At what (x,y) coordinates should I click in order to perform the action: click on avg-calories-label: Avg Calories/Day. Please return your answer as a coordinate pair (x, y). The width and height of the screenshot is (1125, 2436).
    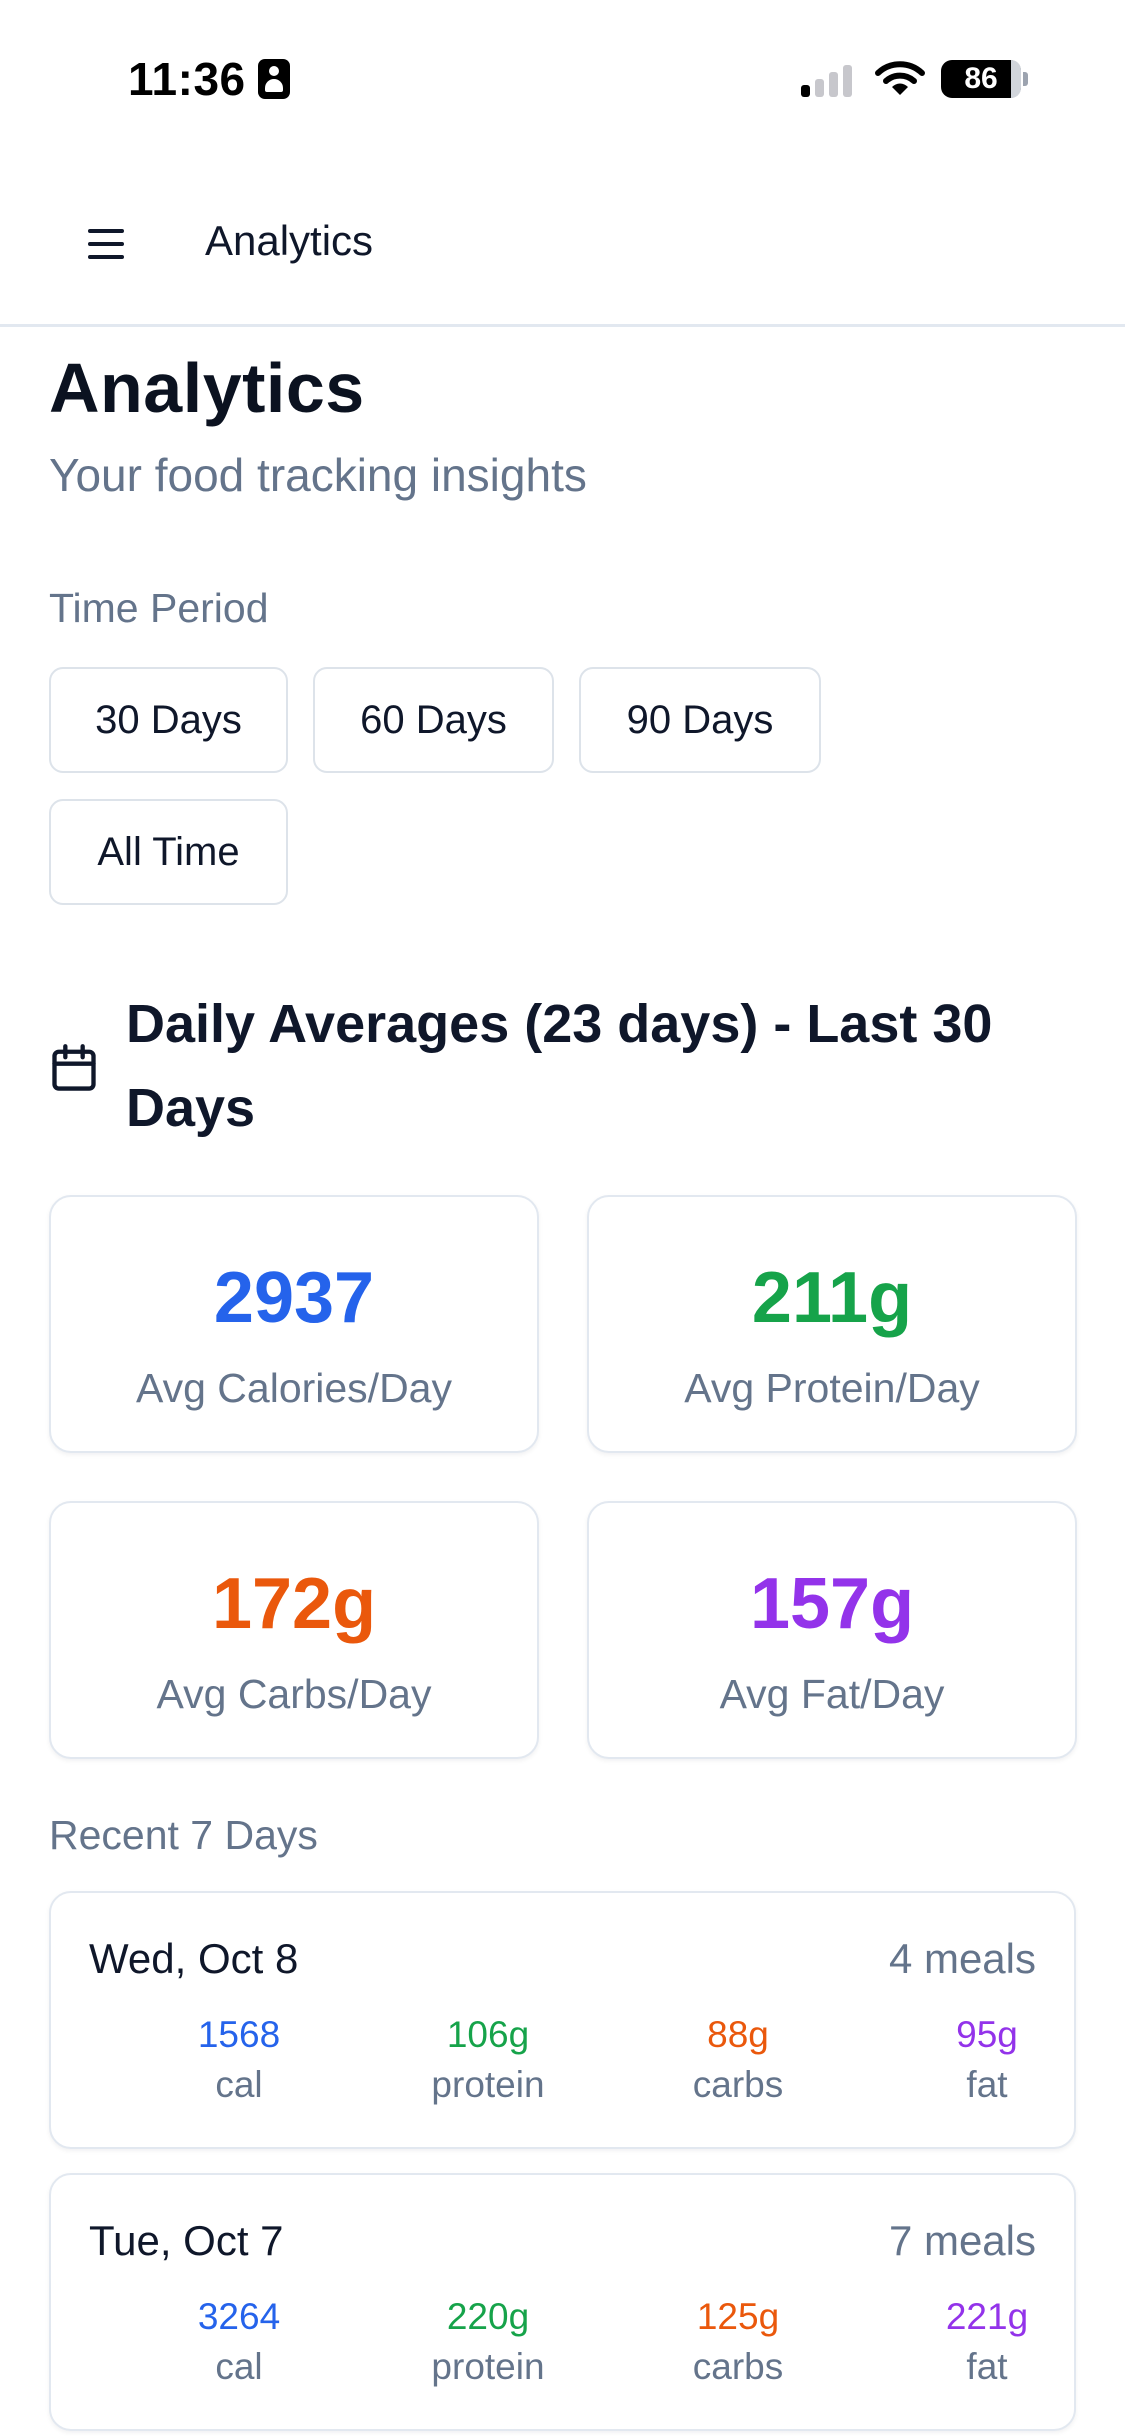
    Looking at the image, I should click on (294, 1388).